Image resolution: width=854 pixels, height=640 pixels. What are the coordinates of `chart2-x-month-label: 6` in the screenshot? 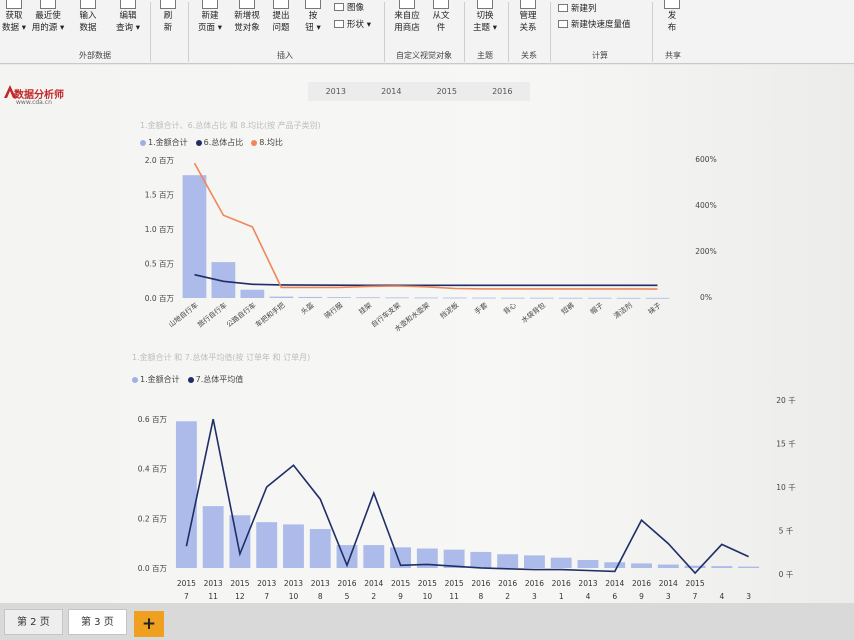 It's located at (614, 596).